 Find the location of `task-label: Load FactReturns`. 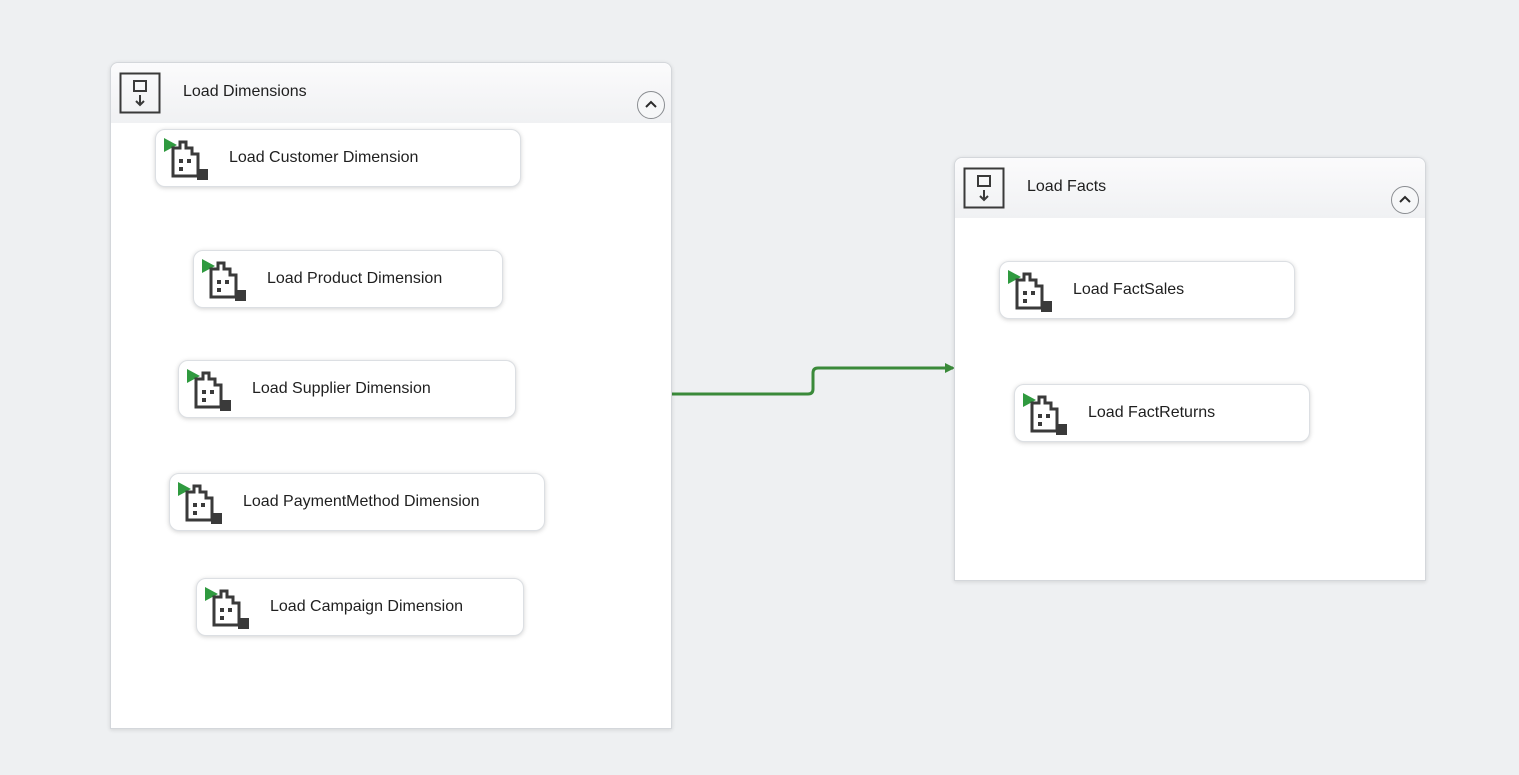

task-label: Load FactReturns is located at coordinates (1152, 412).